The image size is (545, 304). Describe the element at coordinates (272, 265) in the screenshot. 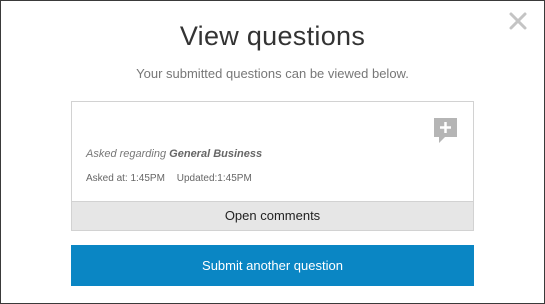

I see `submit-another-question-button: Submit another question` at that location.